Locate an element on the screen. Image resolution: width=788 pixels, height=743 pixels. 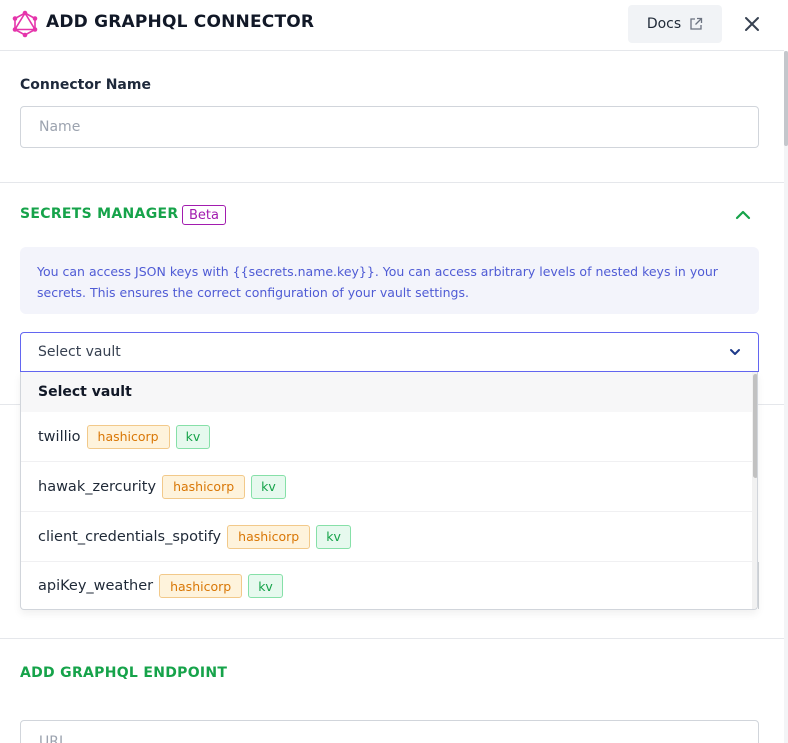
connector-name-input is located at coordinates (389, 127).